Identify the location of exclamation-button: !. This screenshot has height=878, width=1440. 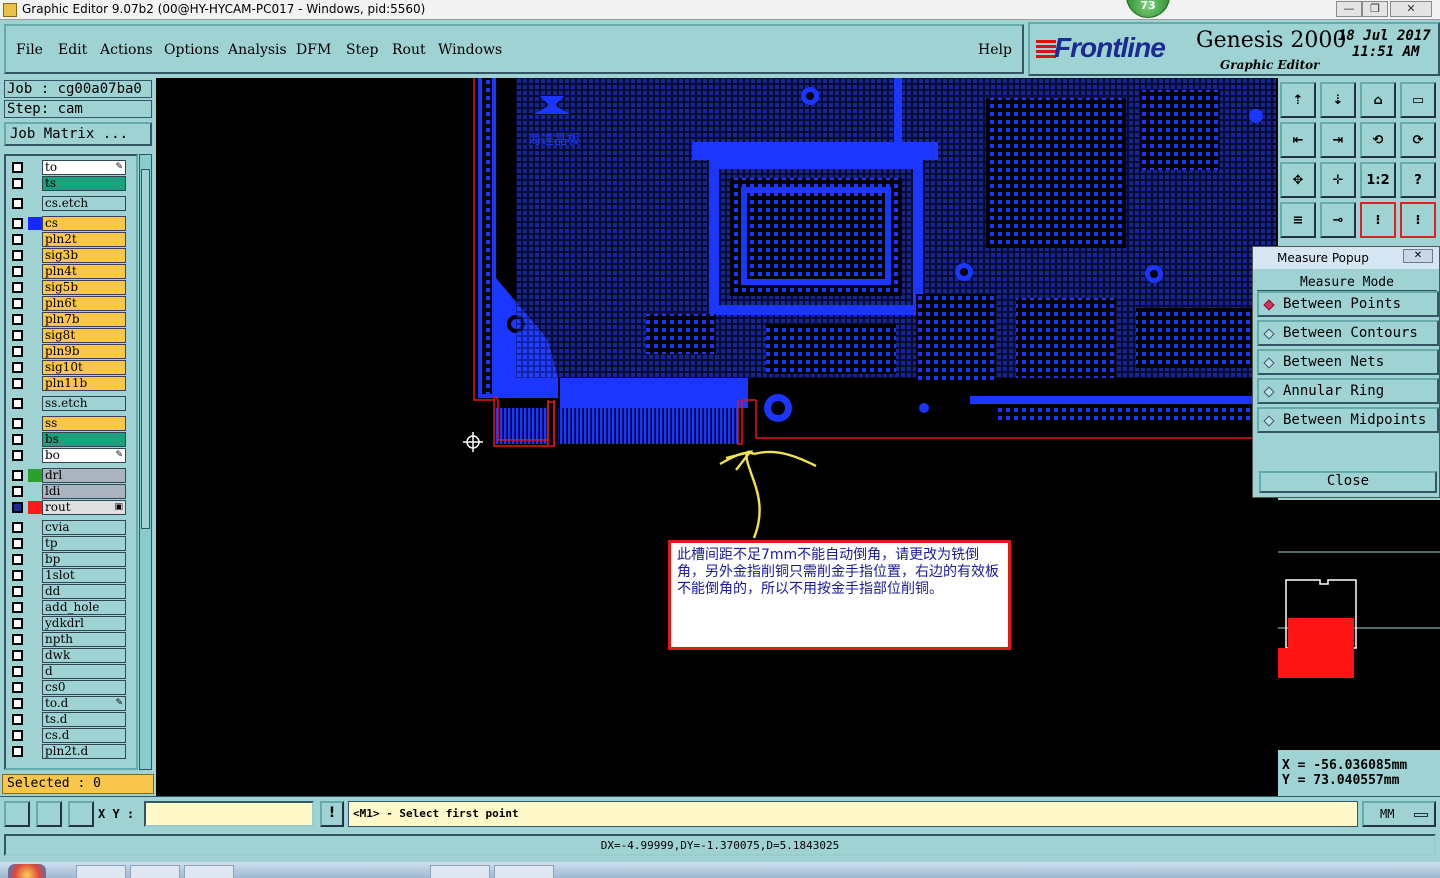
(332, 814).